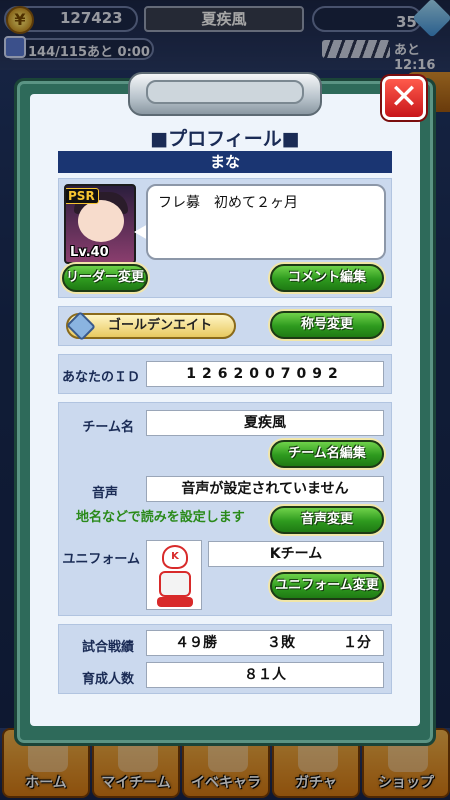 This screenshot has width=450, height=800. I want to click on leader-avatar: PSR Lv.40, so click(100, 224).